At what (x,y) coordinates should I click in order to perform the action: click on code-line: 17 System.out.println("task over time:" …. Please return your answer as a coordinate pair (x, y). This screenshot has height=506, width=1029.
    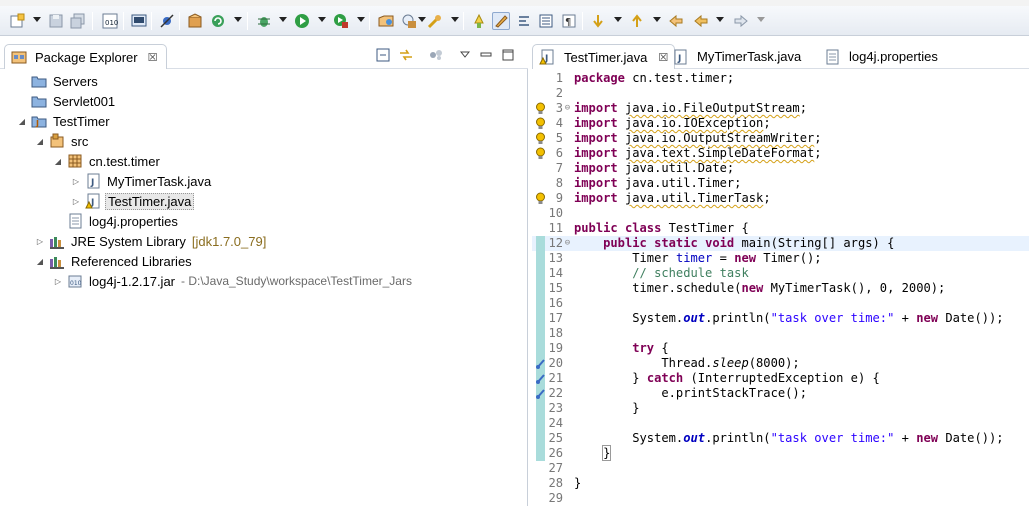
    Looking at the image, I should click on (780, 318).